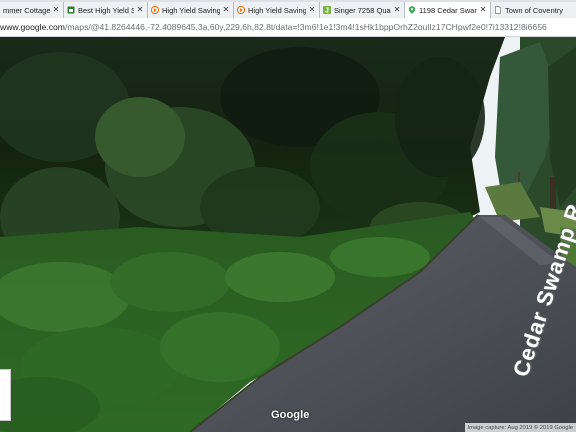 Image resolution: width=576 pixels, height=432 pixels. I want to click on tab-cottage: mmer Cottage · ✕, so click(32, 10).